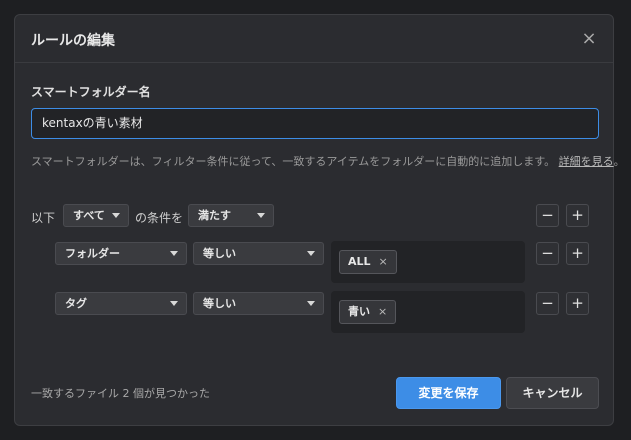 This screenshot has width=631, height=440. I want to click on rule-1-chip: ALL ×, so click(368, 262).